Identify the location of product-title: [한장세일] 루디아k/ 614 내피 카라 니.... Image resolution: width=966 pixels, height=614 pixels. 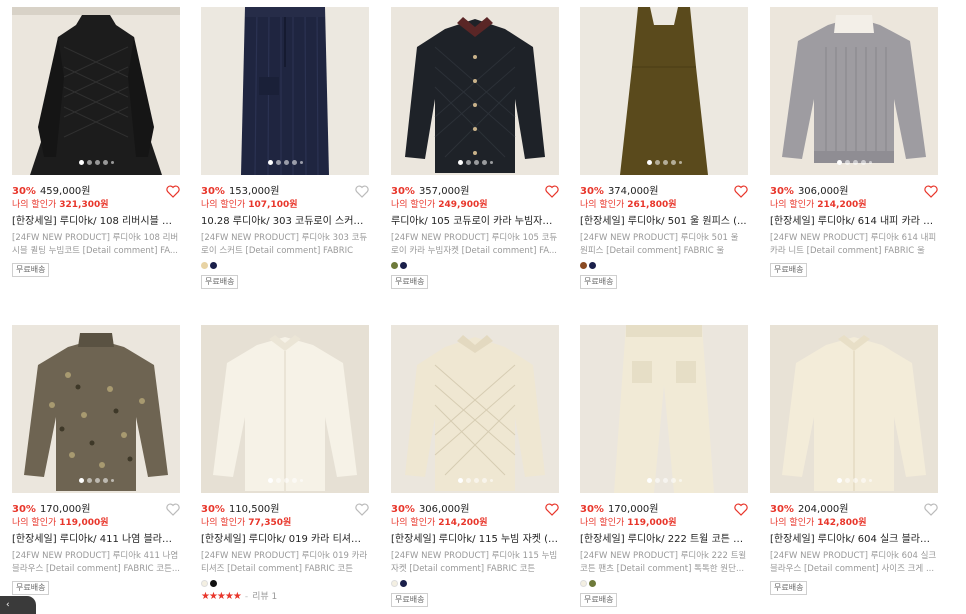
(854, 222).